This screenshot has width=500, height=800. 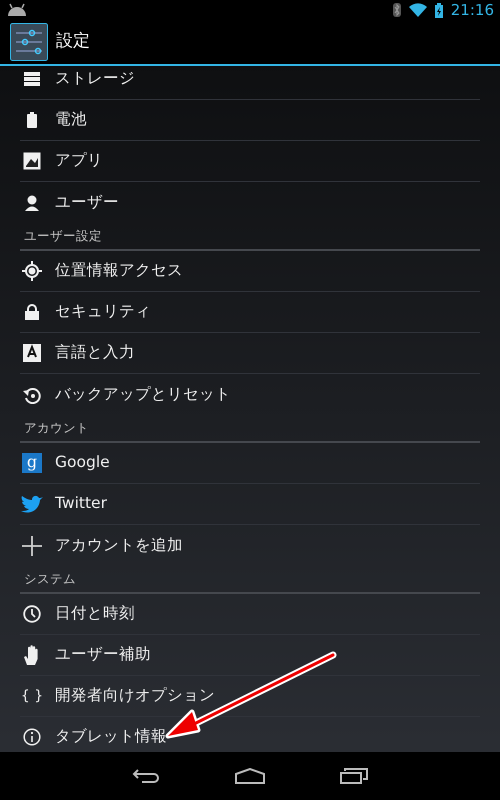 I want to click on settings-item: ユーザー, so click(x=250, y=202).